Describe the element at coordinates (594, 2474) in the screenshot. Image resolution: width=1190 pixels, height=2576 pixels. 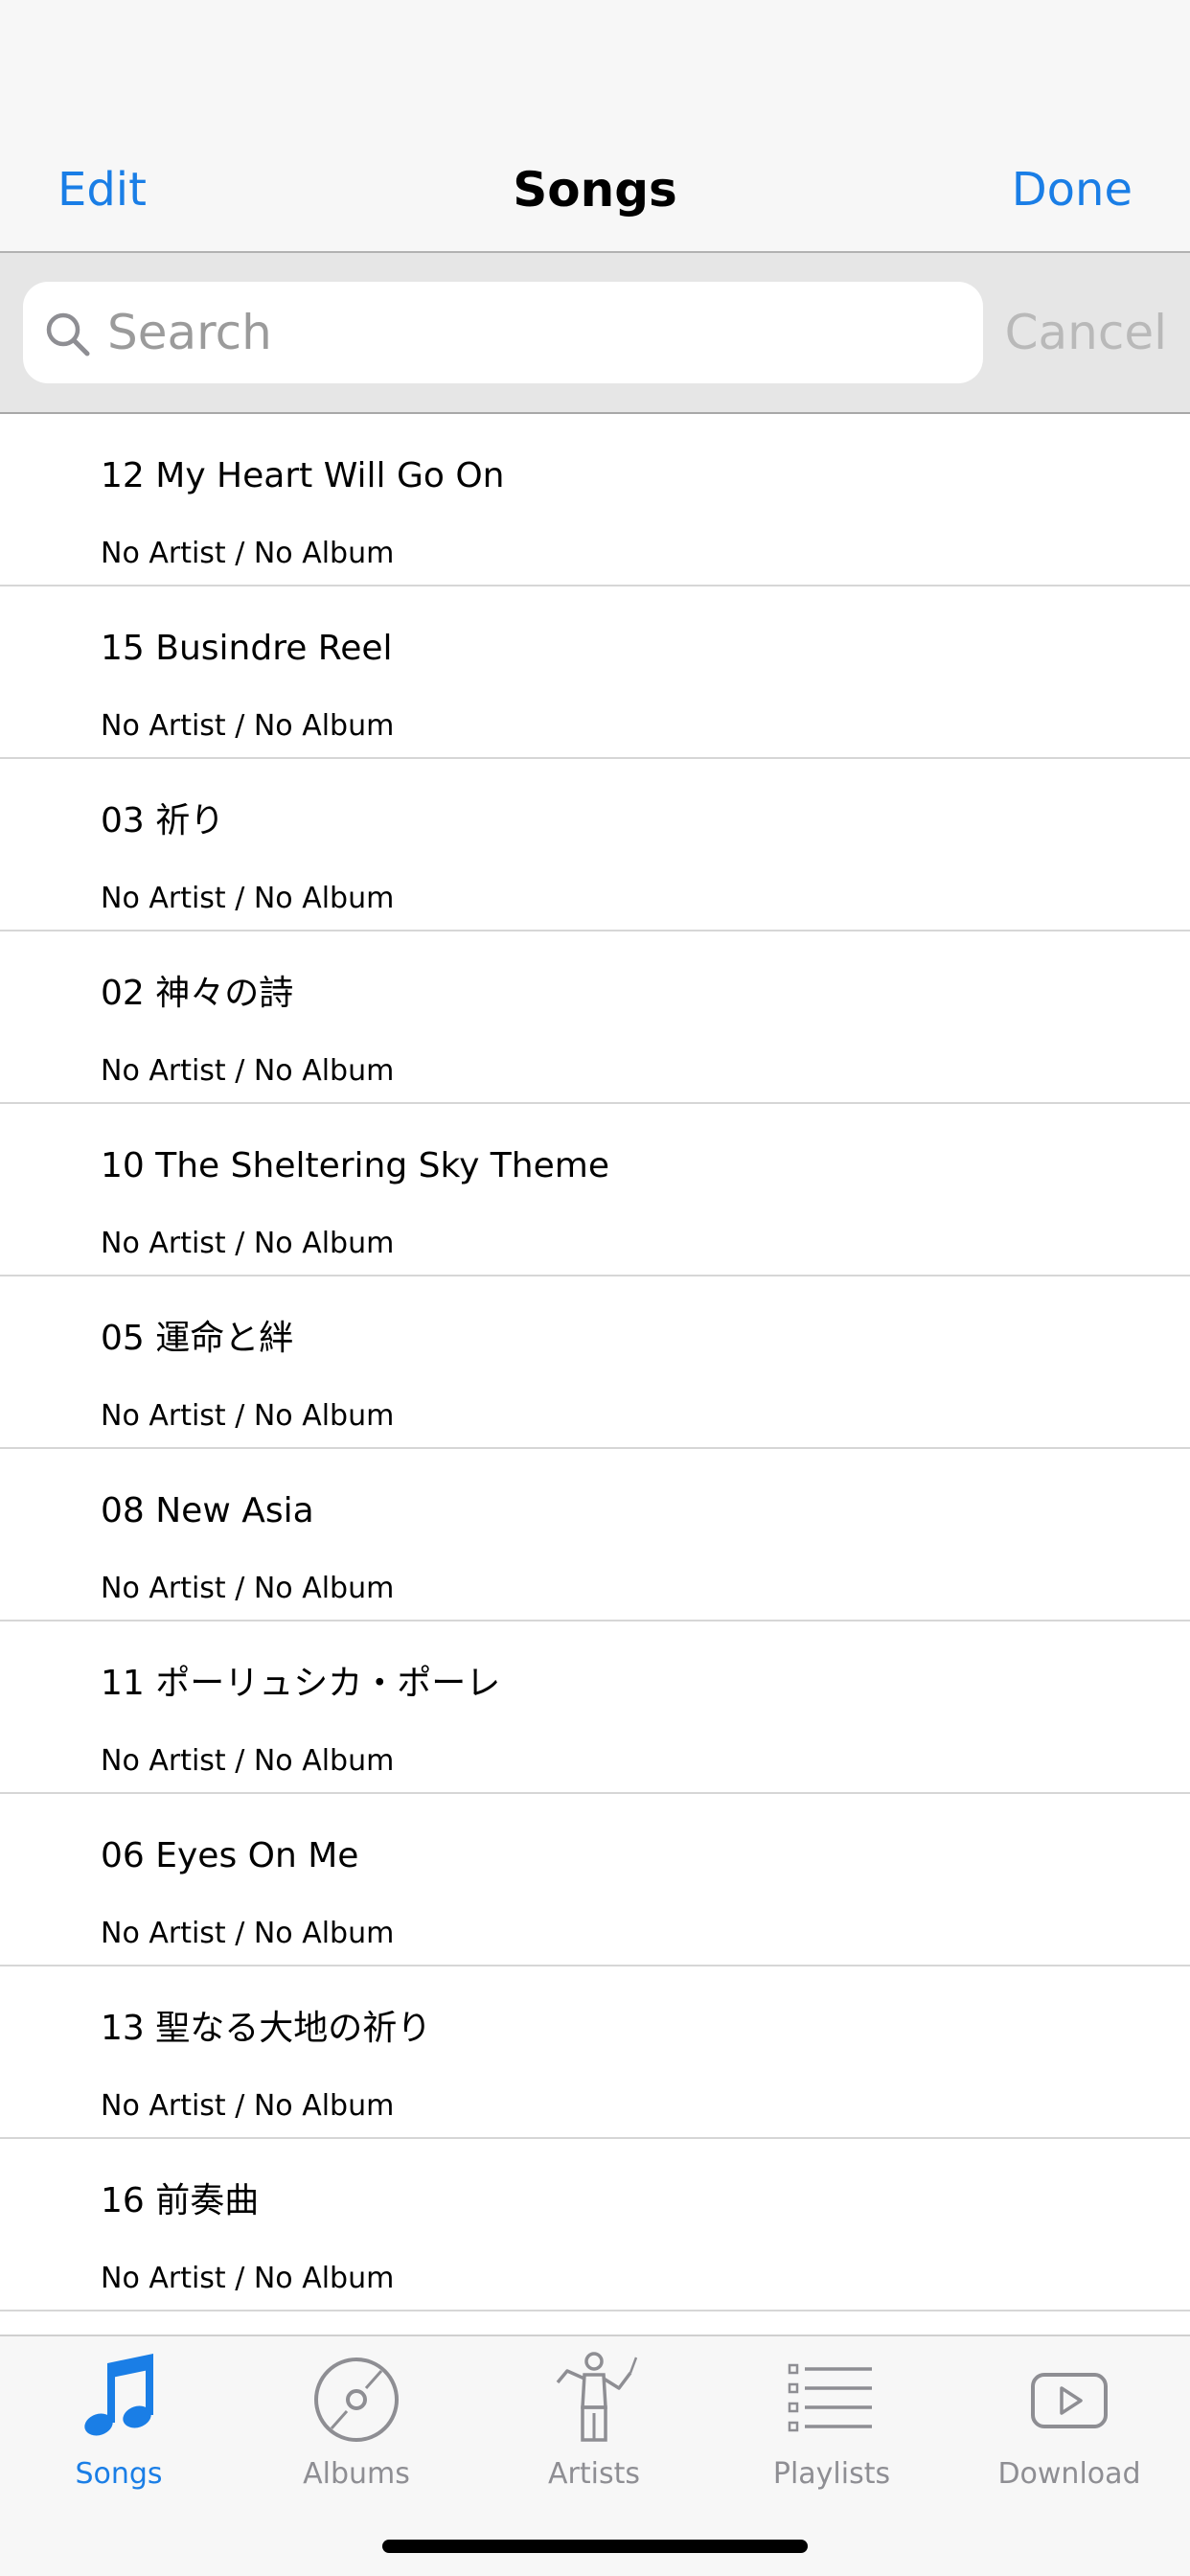
I see `tab-label: Artists` at that location.